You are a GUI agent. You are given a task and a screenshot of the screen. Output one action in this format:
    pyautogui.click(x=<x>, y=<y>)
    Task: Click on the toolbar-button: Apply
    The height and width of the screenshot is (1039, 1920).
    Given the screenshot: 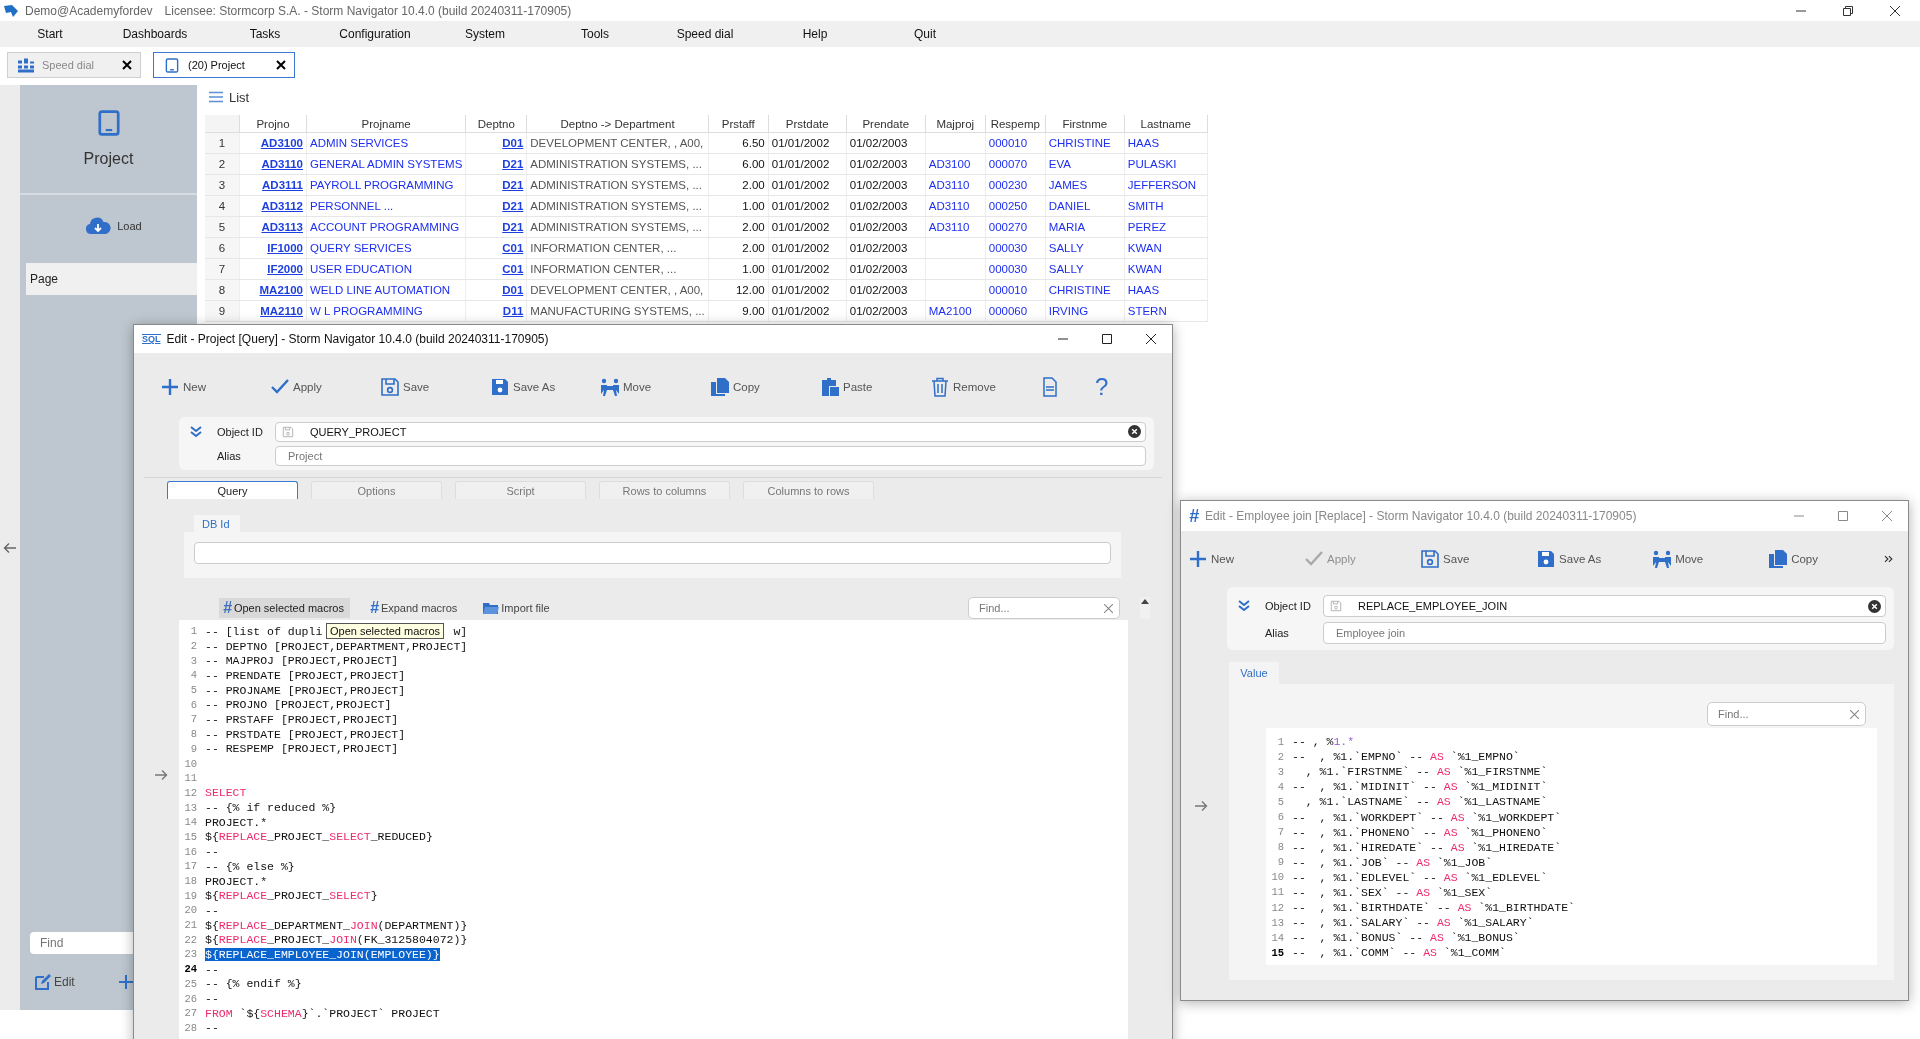 What is the action you would take?
    pyautogui.click(x=325, y=387)
    